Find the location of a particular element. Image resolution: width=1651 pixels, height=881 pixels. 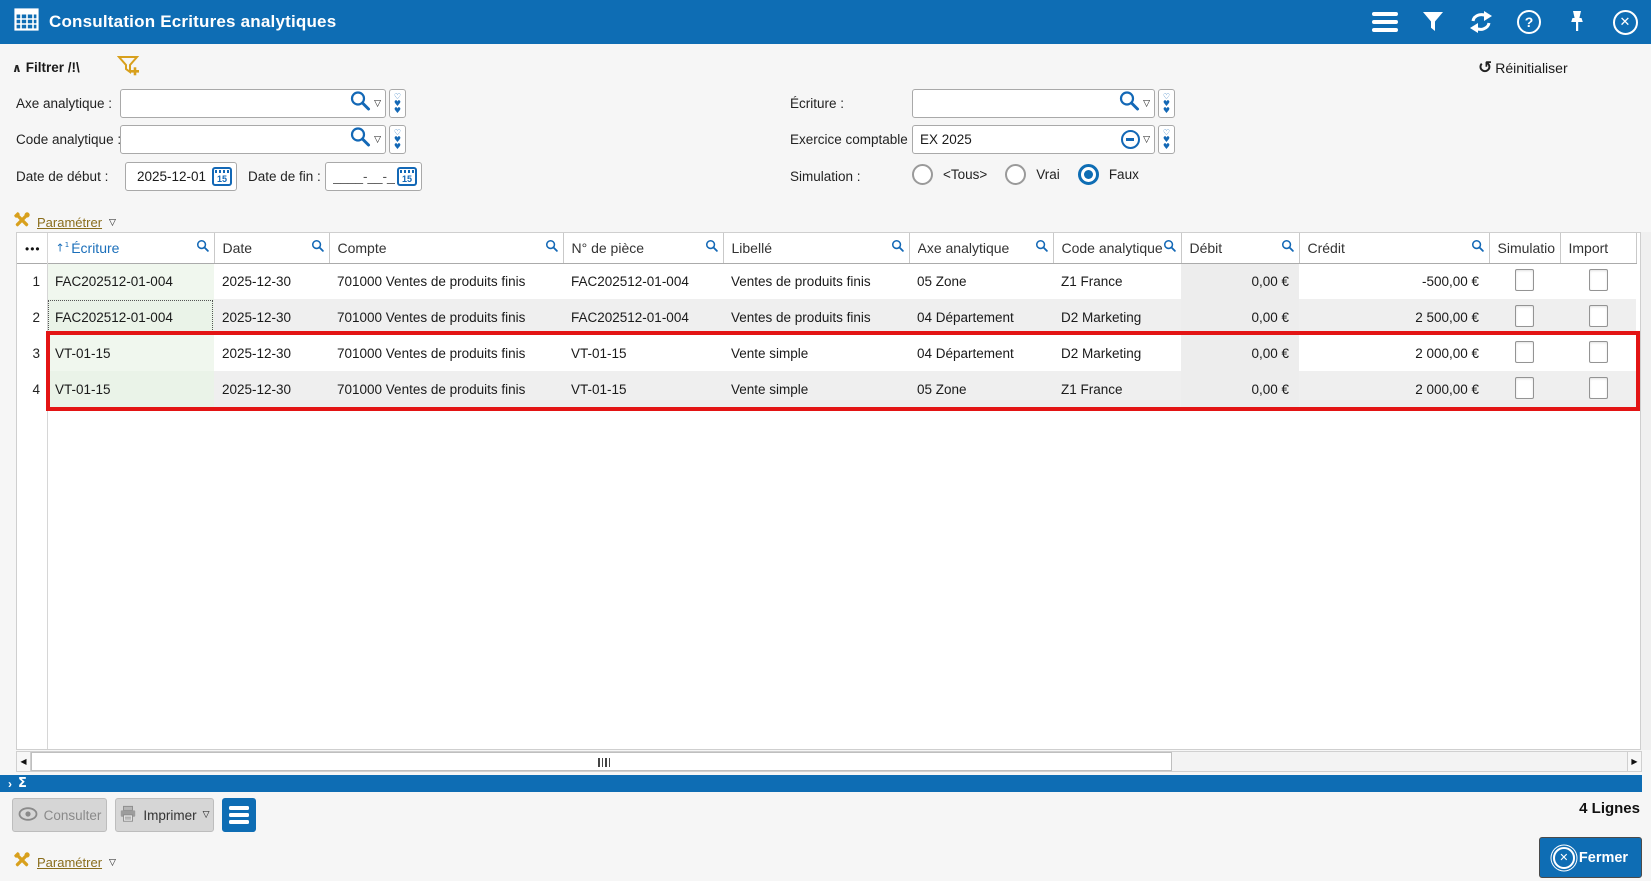

col-header-date: Date is located at coordinates (272, 248).